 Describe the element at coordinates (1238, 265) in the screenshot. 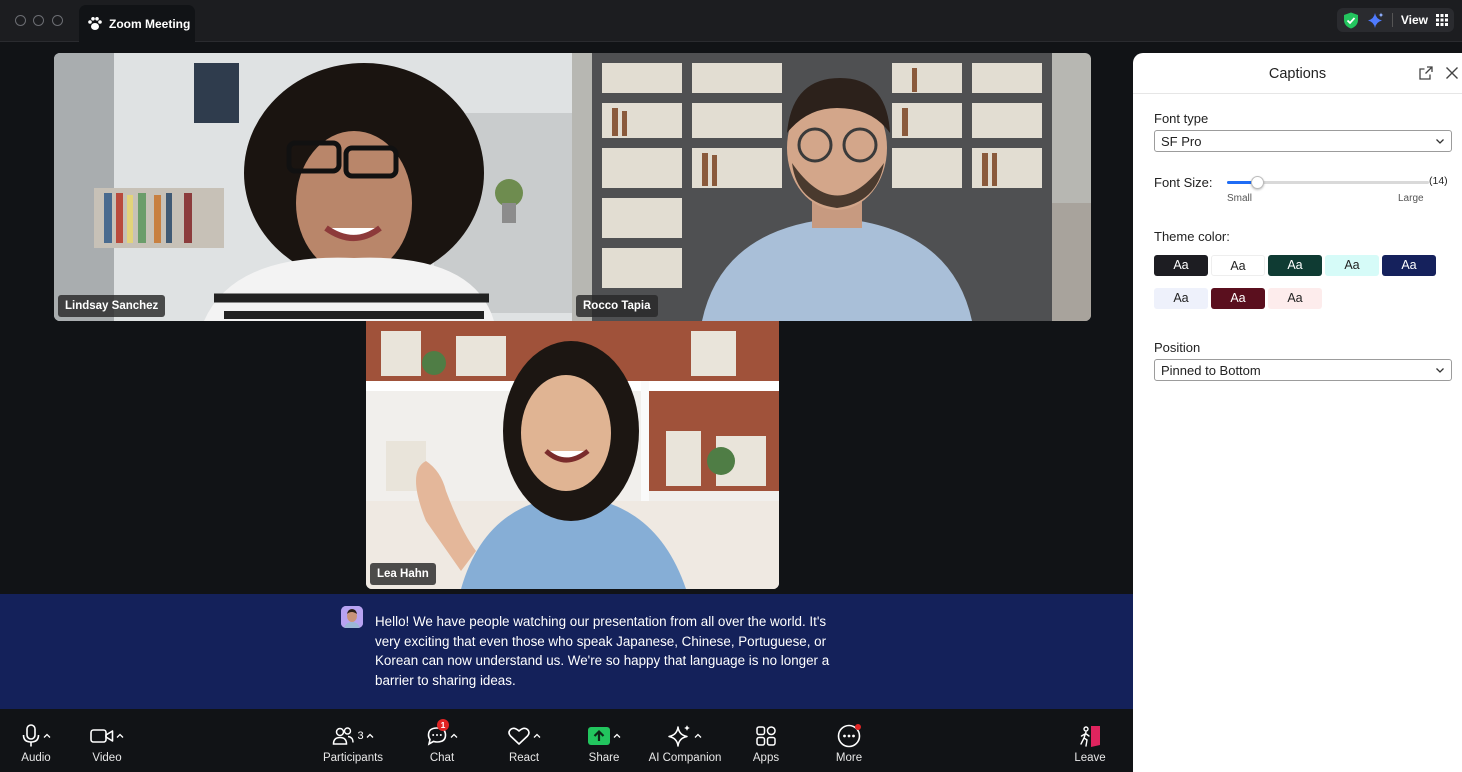

I see `theme-swatch-light: Aa` at that location.